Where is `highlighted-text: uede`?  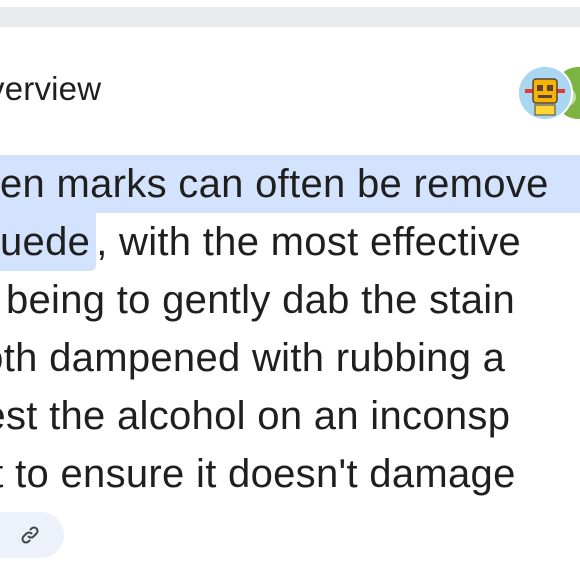 highlighted-text: uede is located at coordinates (48, 242).